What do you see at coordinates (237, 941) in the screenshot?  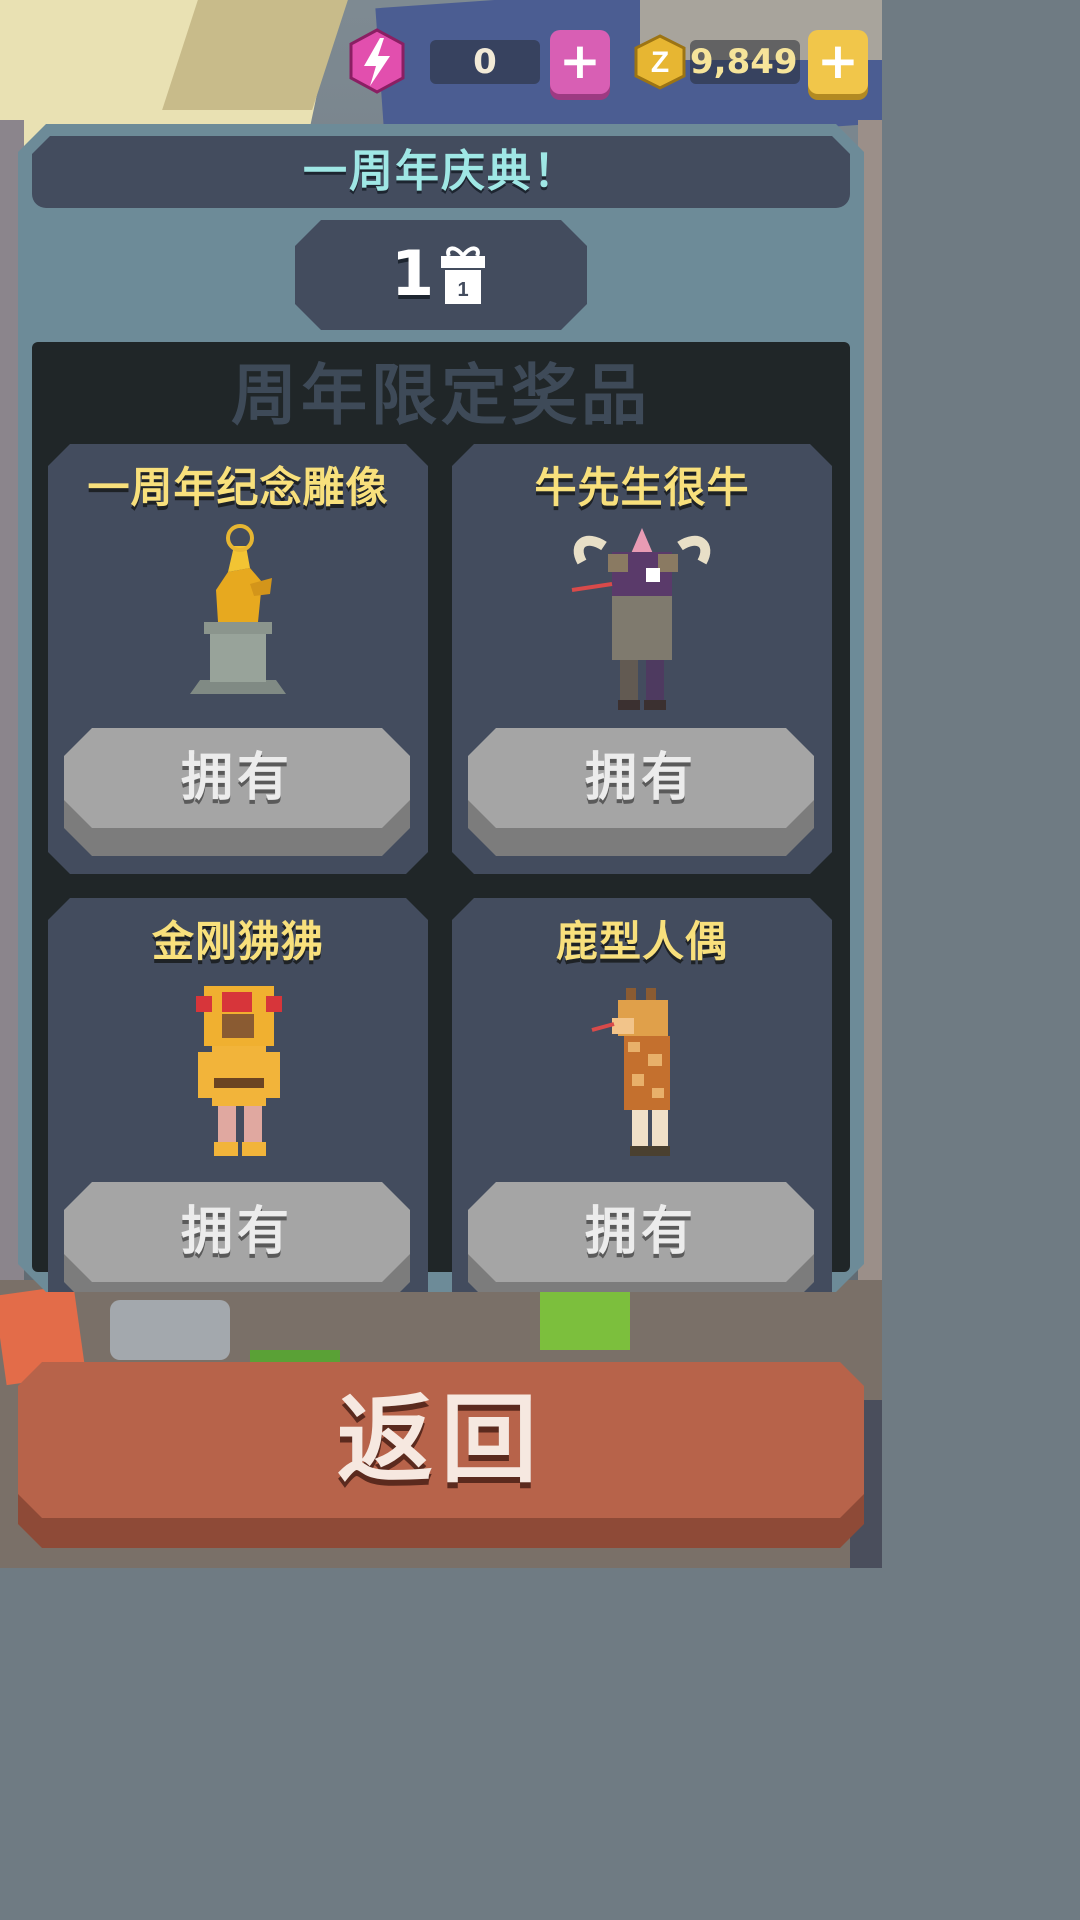 I see `reward-name: 金刚狒狒` at bounding box center [237, 941].